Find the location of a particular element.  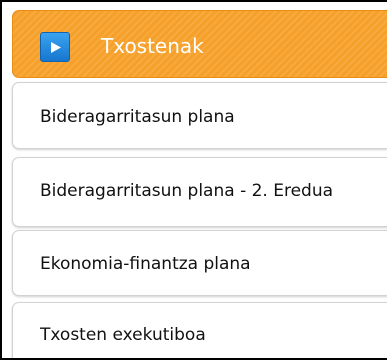

menu-item-label: Ekonomia-finantza plana is located at coordinates (145, 264).